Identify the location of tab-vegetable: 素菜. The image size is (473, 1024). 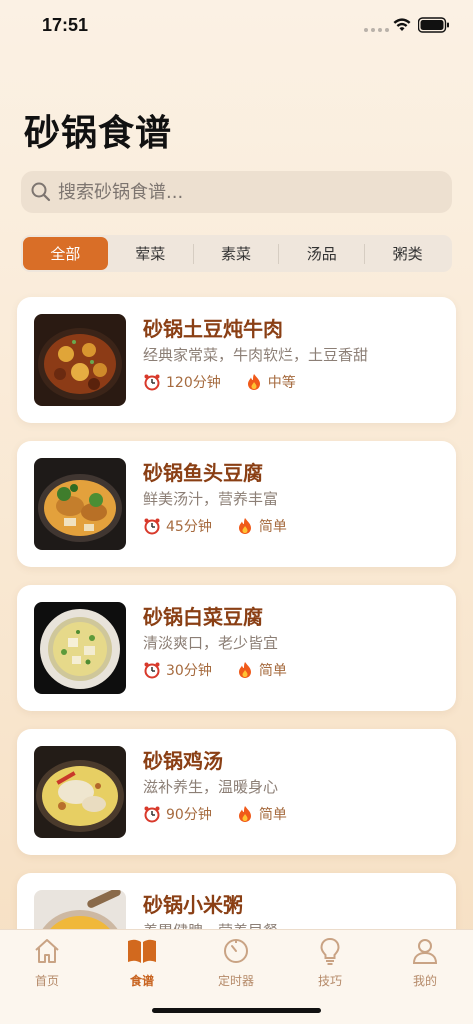
(236, 253).